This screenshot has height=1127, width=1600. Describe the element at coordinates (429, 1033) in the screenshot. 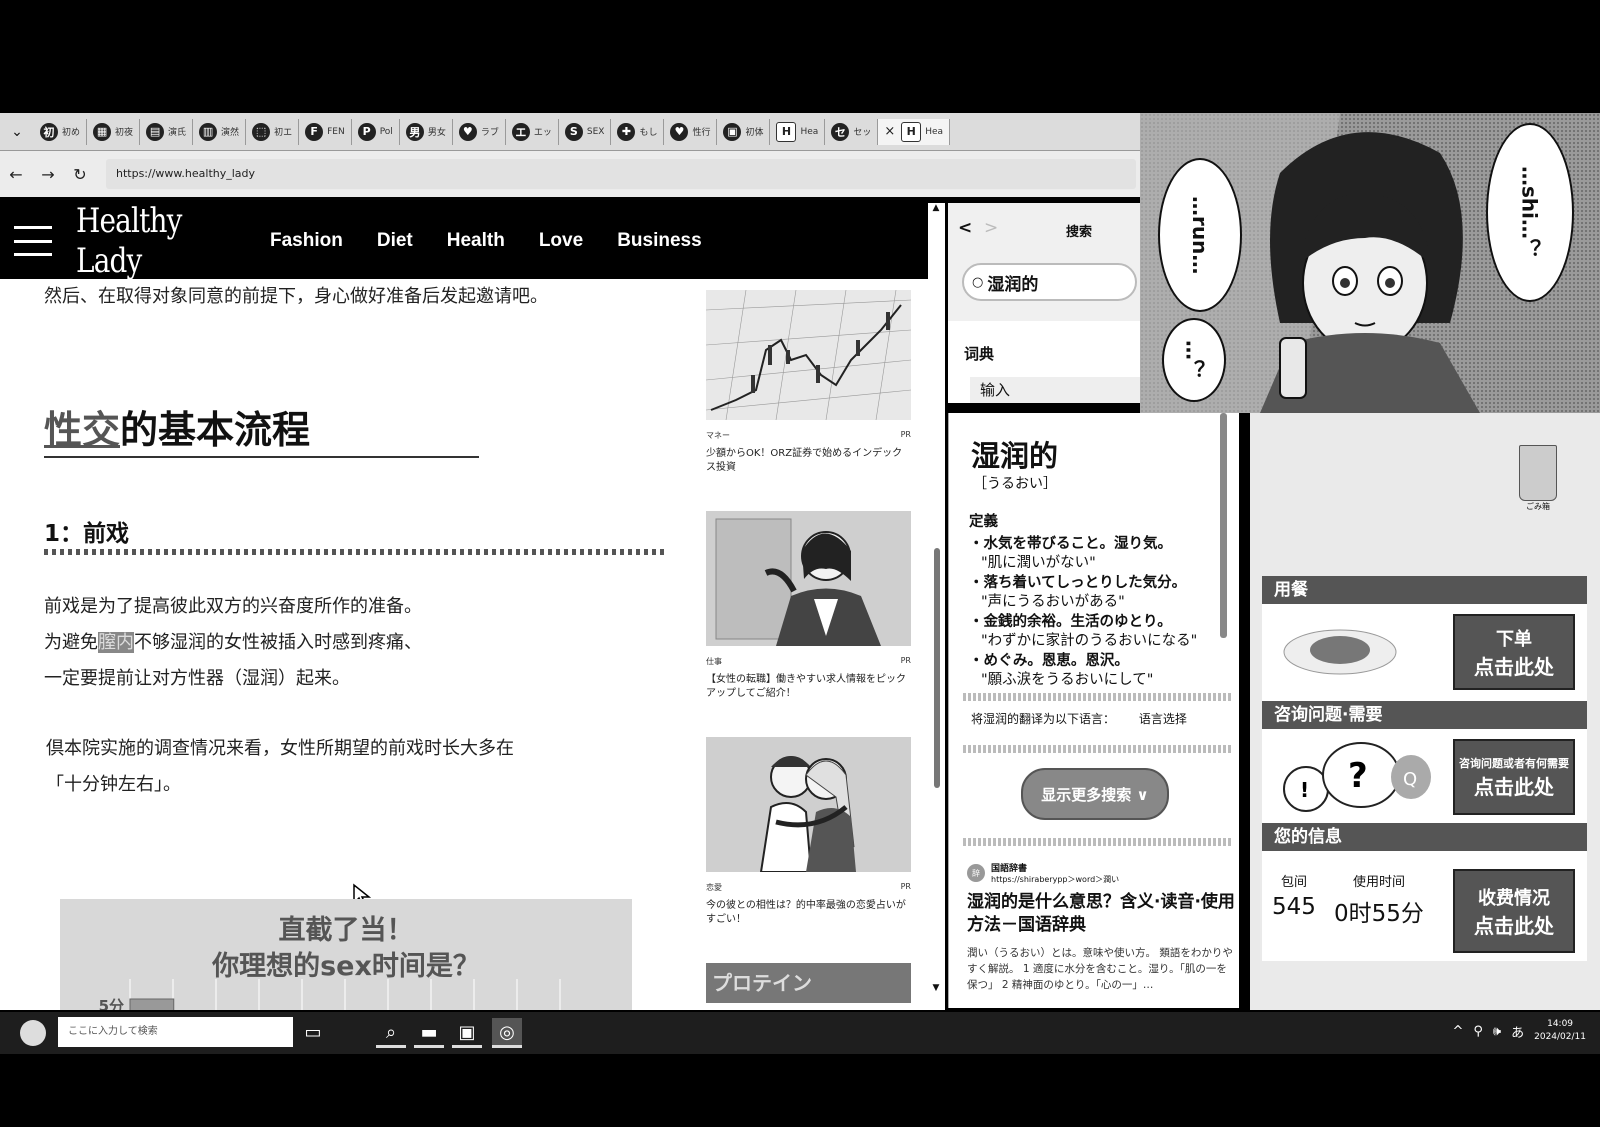

I see `folder-app-icon: ▬` at that location.